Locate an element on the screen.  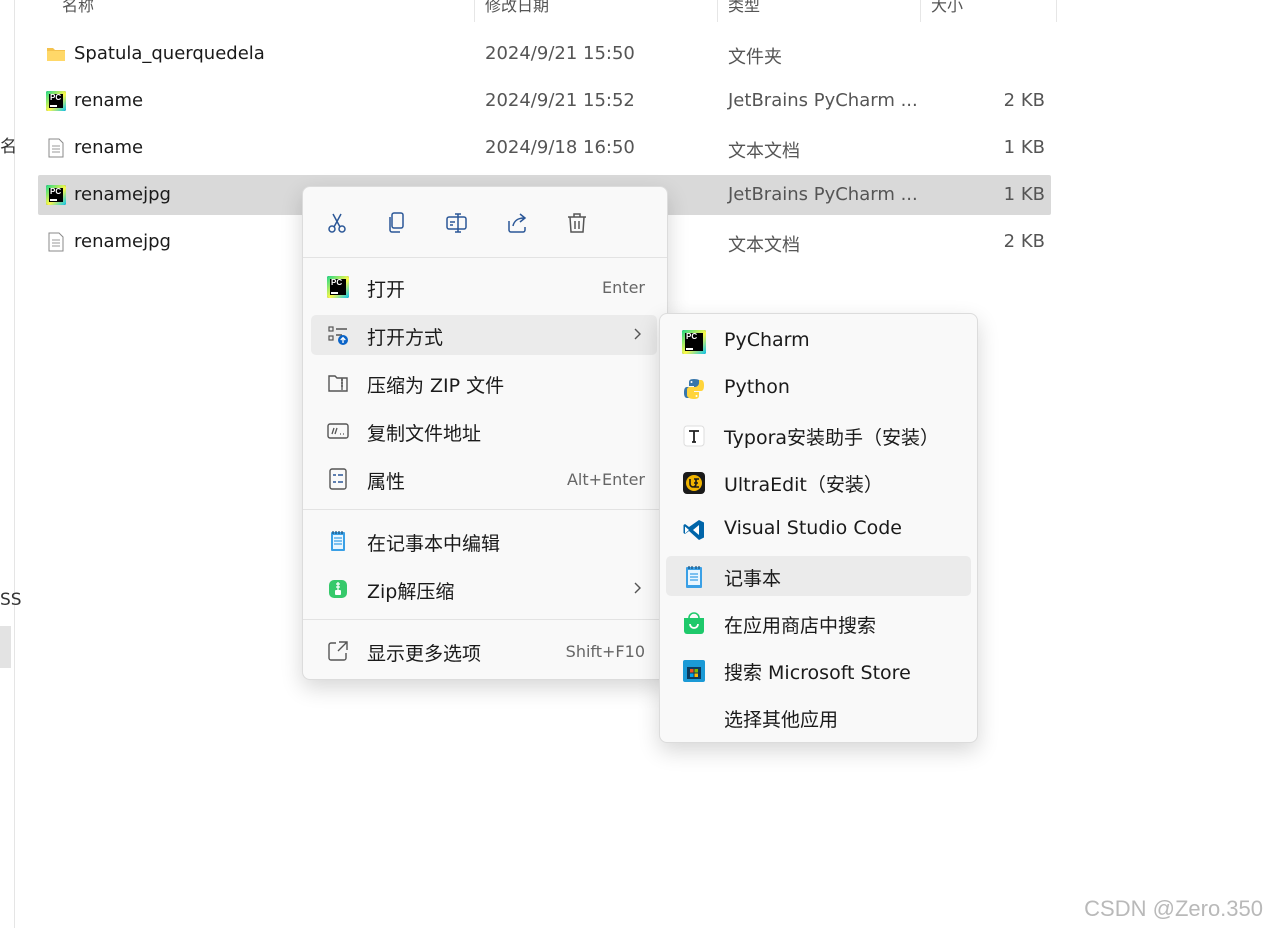
open-with-store-search: 在应用商店中搜索 is located at coordinates (818, 623).